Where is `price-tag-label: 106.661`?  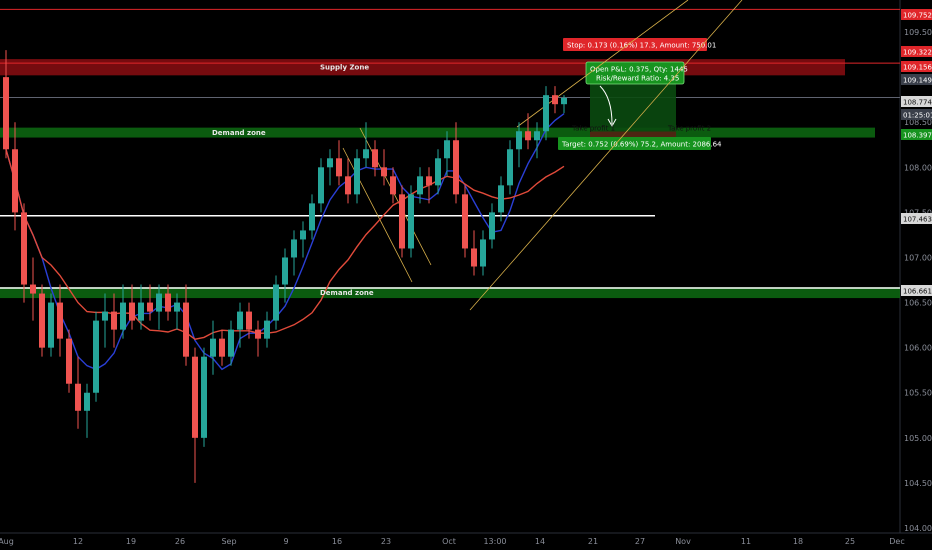
price-tag-label: 106.661 is located at coordinates (917, 292).